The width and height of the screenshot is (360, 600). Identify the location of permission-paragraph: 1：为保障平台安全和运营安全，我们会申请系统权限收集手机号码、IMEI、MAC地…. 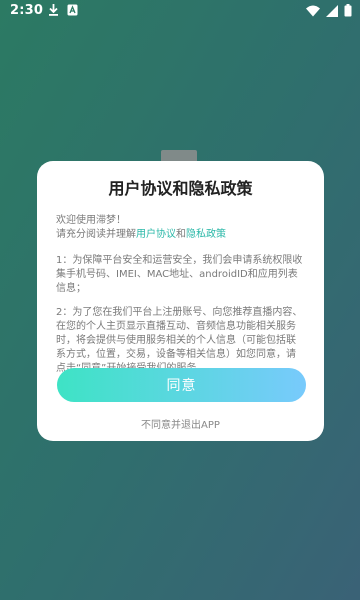
(179, 274).